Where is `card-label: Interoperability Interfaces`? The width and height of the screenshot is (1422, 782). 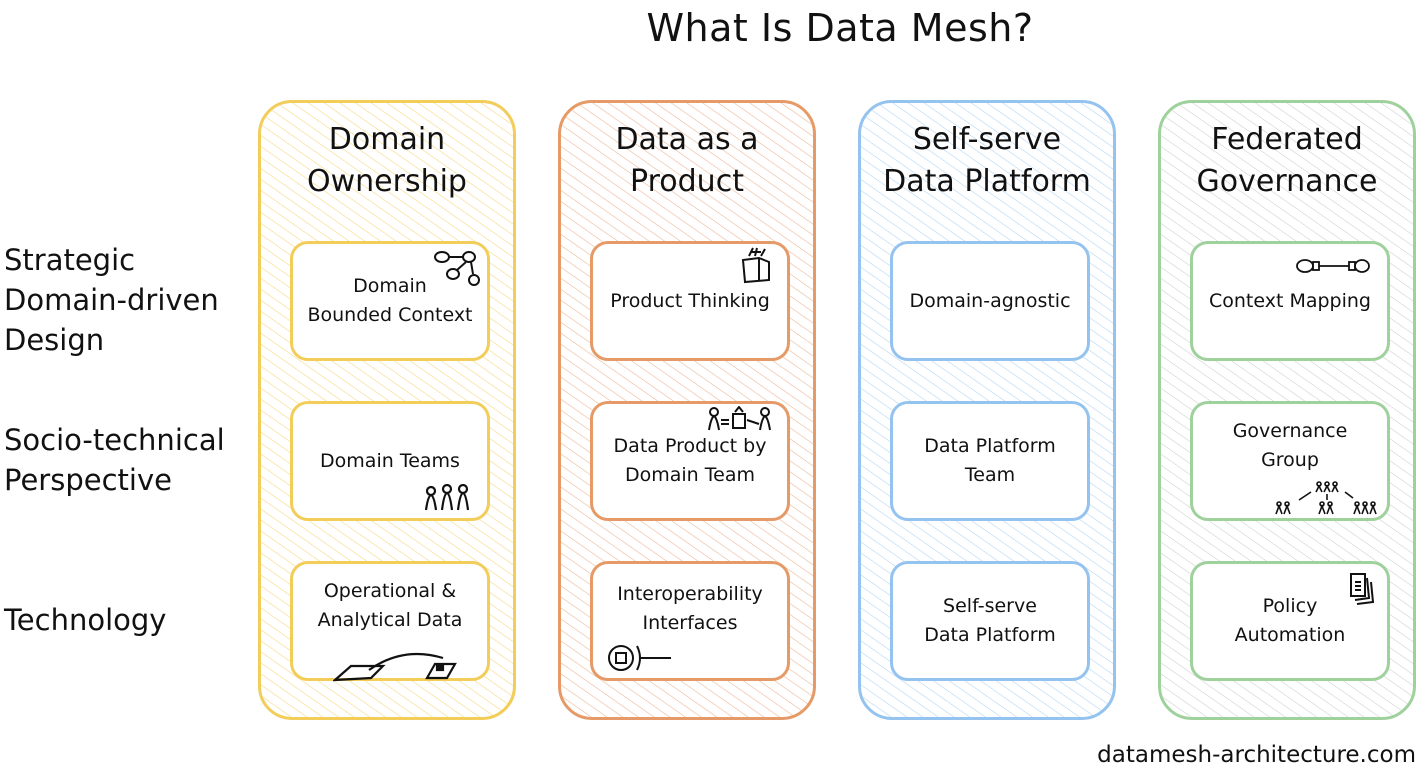 card-label: Interoperability Interfaces is located at coordinates (690, 608).